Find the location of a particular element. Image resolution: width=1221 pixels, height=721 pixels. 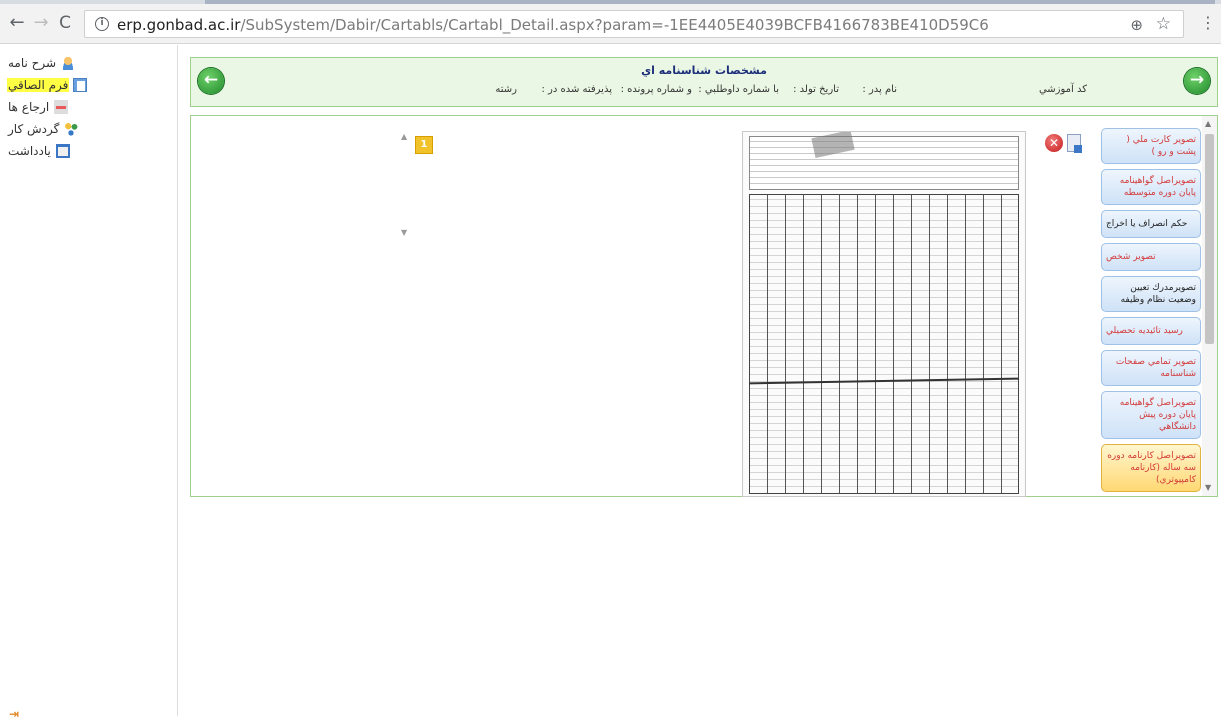

scanned-transcript-image is located at coordinates (884, 314).